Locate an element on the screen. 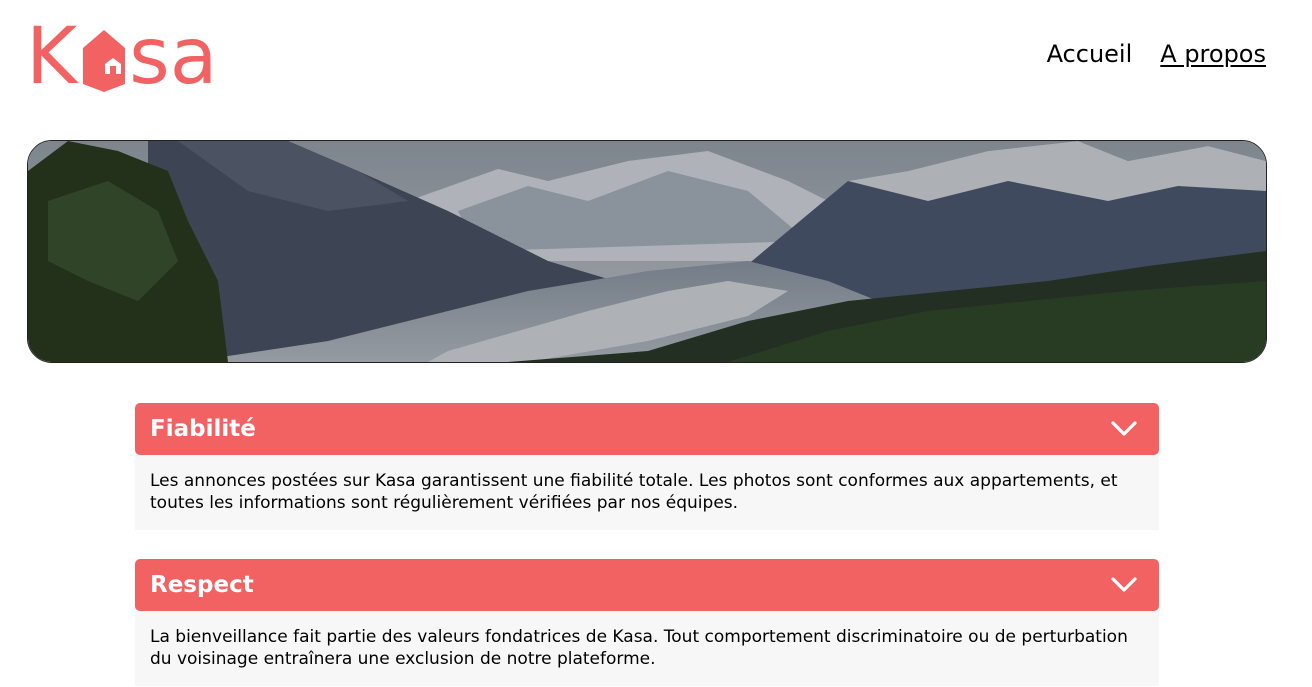 The width and height of the screenshot is (1312, 687). house-icon is located at coordinates (104, 61).